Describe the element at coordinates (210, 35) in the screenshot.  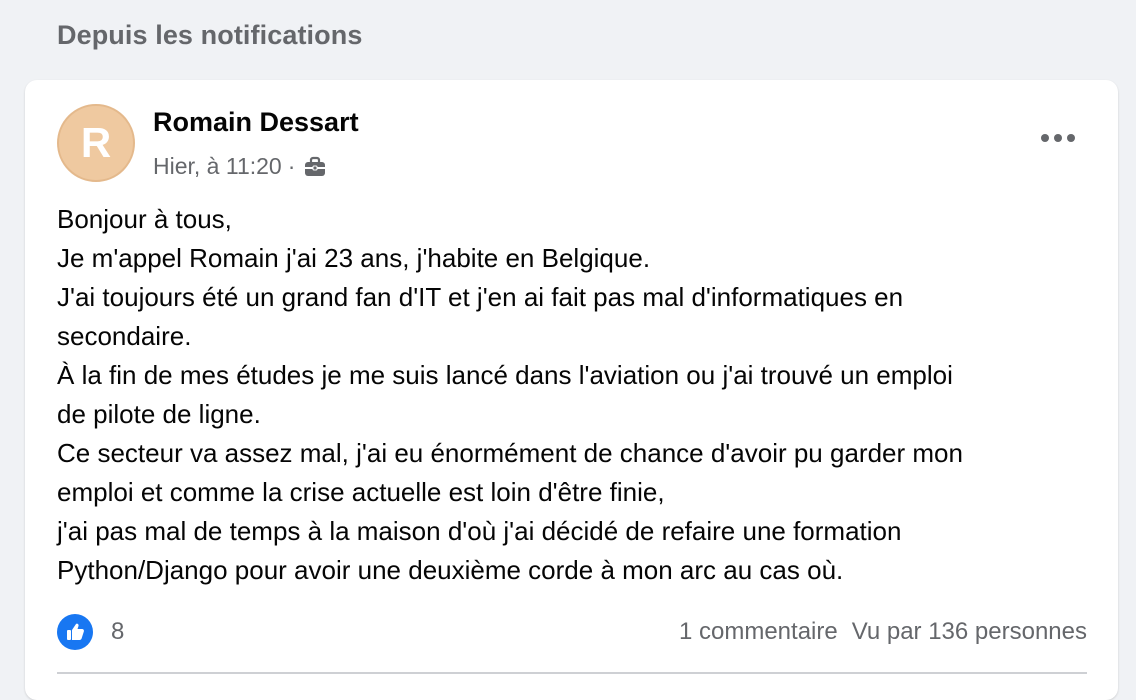
I see `section-heading: Depuis les notifications` at that location.